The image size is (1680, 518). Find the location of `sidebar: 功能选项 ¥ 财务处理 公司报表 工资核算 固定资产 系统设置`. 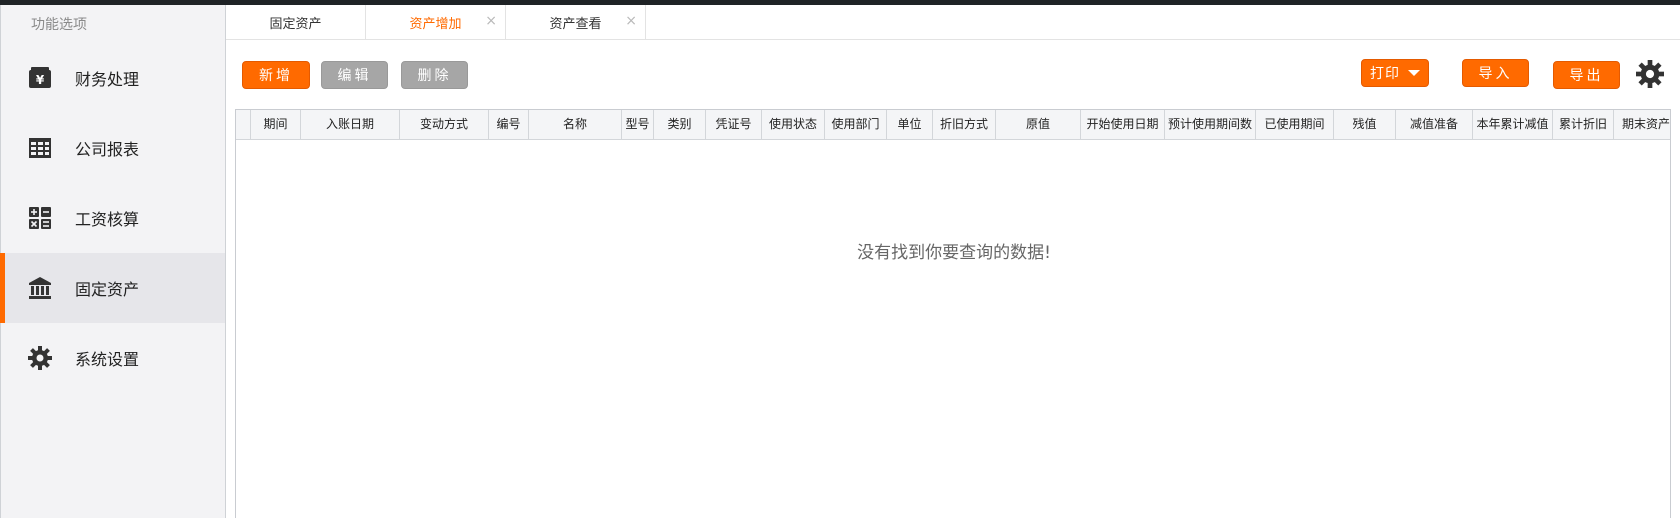

sidebar: 功能选项 ¥ 财务处理 公司报表 工资核算 固定资产 系统设置 is located at coordinates (113, 261).